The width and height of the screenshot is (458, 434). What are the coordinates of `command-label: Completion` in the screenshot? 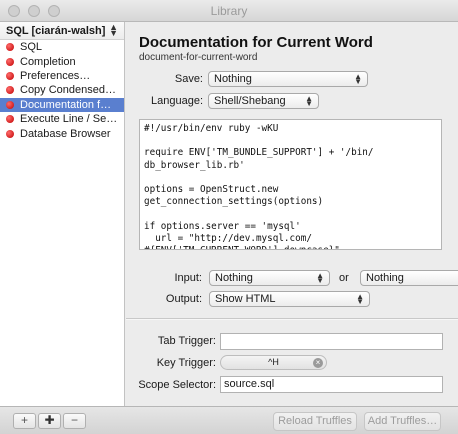 It's located at (48, 61).